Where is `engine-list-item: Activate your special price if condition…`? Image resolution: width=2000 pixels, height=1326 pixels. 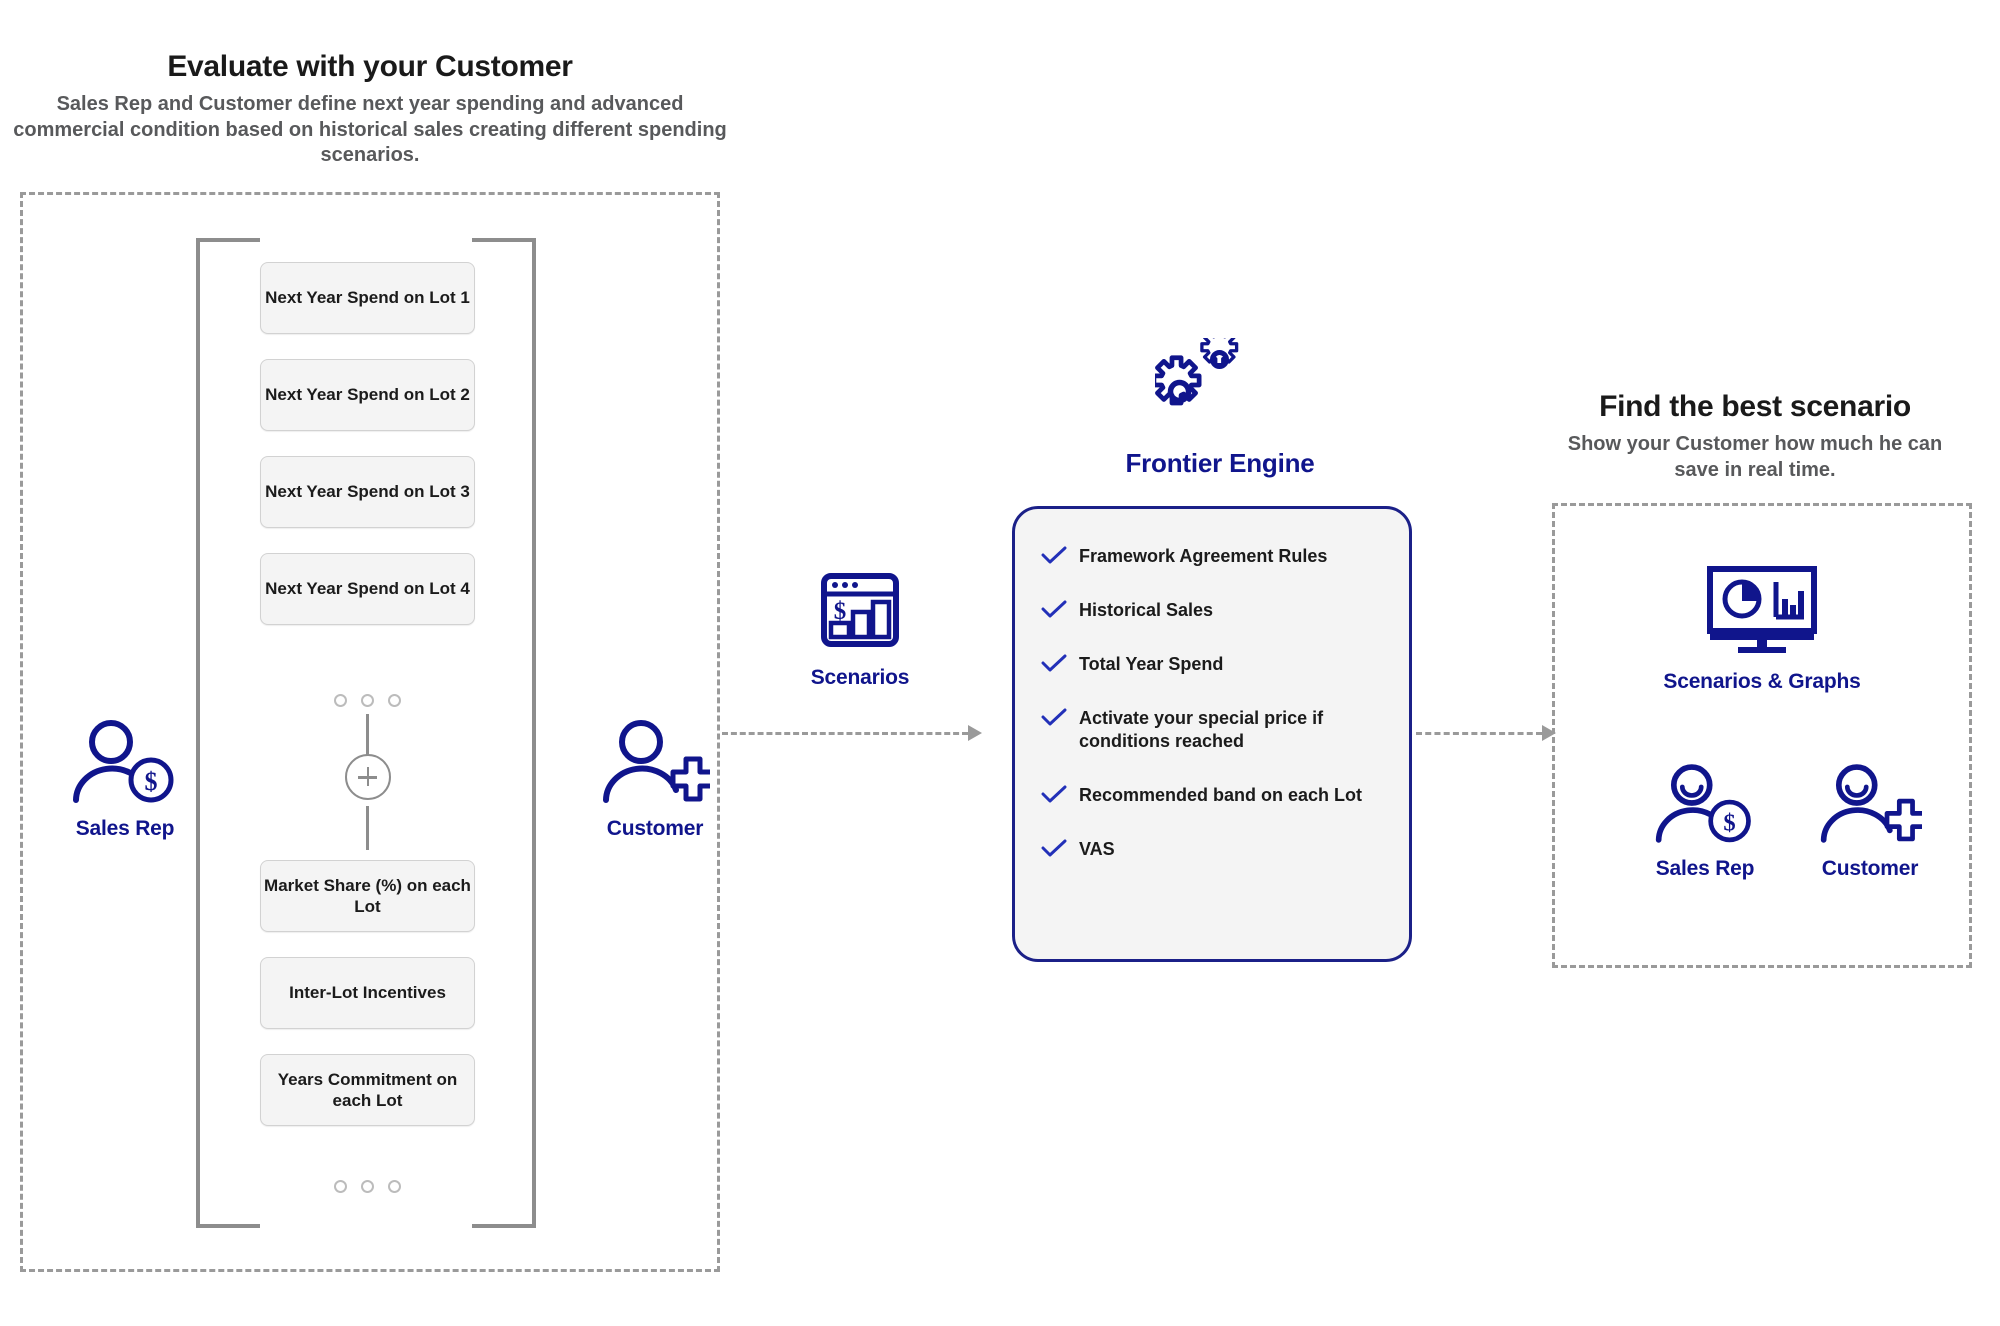
engine-list-item: Activate your special price if condition… is located at coordinates (1212, 730).